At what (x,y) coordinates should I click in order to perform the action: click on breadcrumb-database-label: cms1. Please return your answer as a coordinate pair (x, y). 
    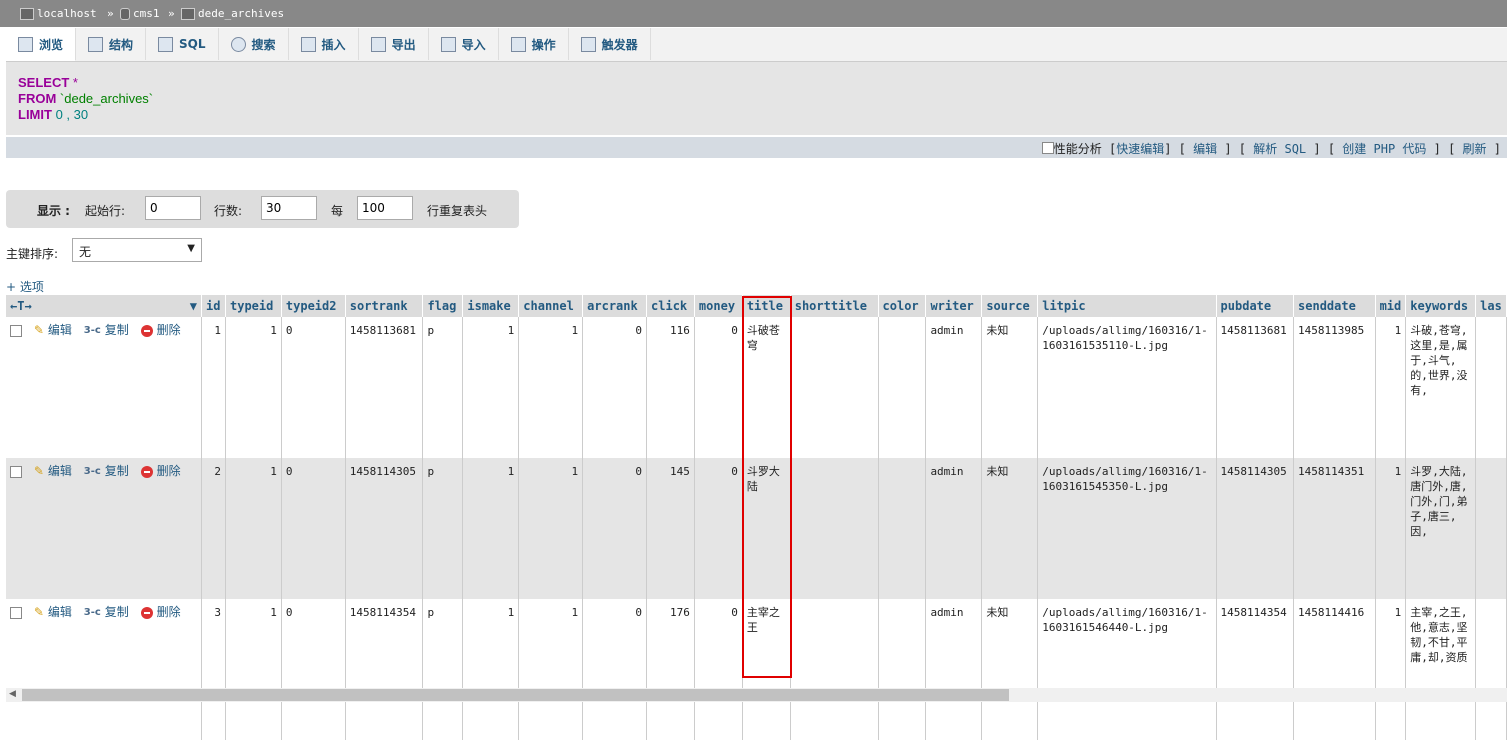
    Looking at the image, I should click on (146, 13).